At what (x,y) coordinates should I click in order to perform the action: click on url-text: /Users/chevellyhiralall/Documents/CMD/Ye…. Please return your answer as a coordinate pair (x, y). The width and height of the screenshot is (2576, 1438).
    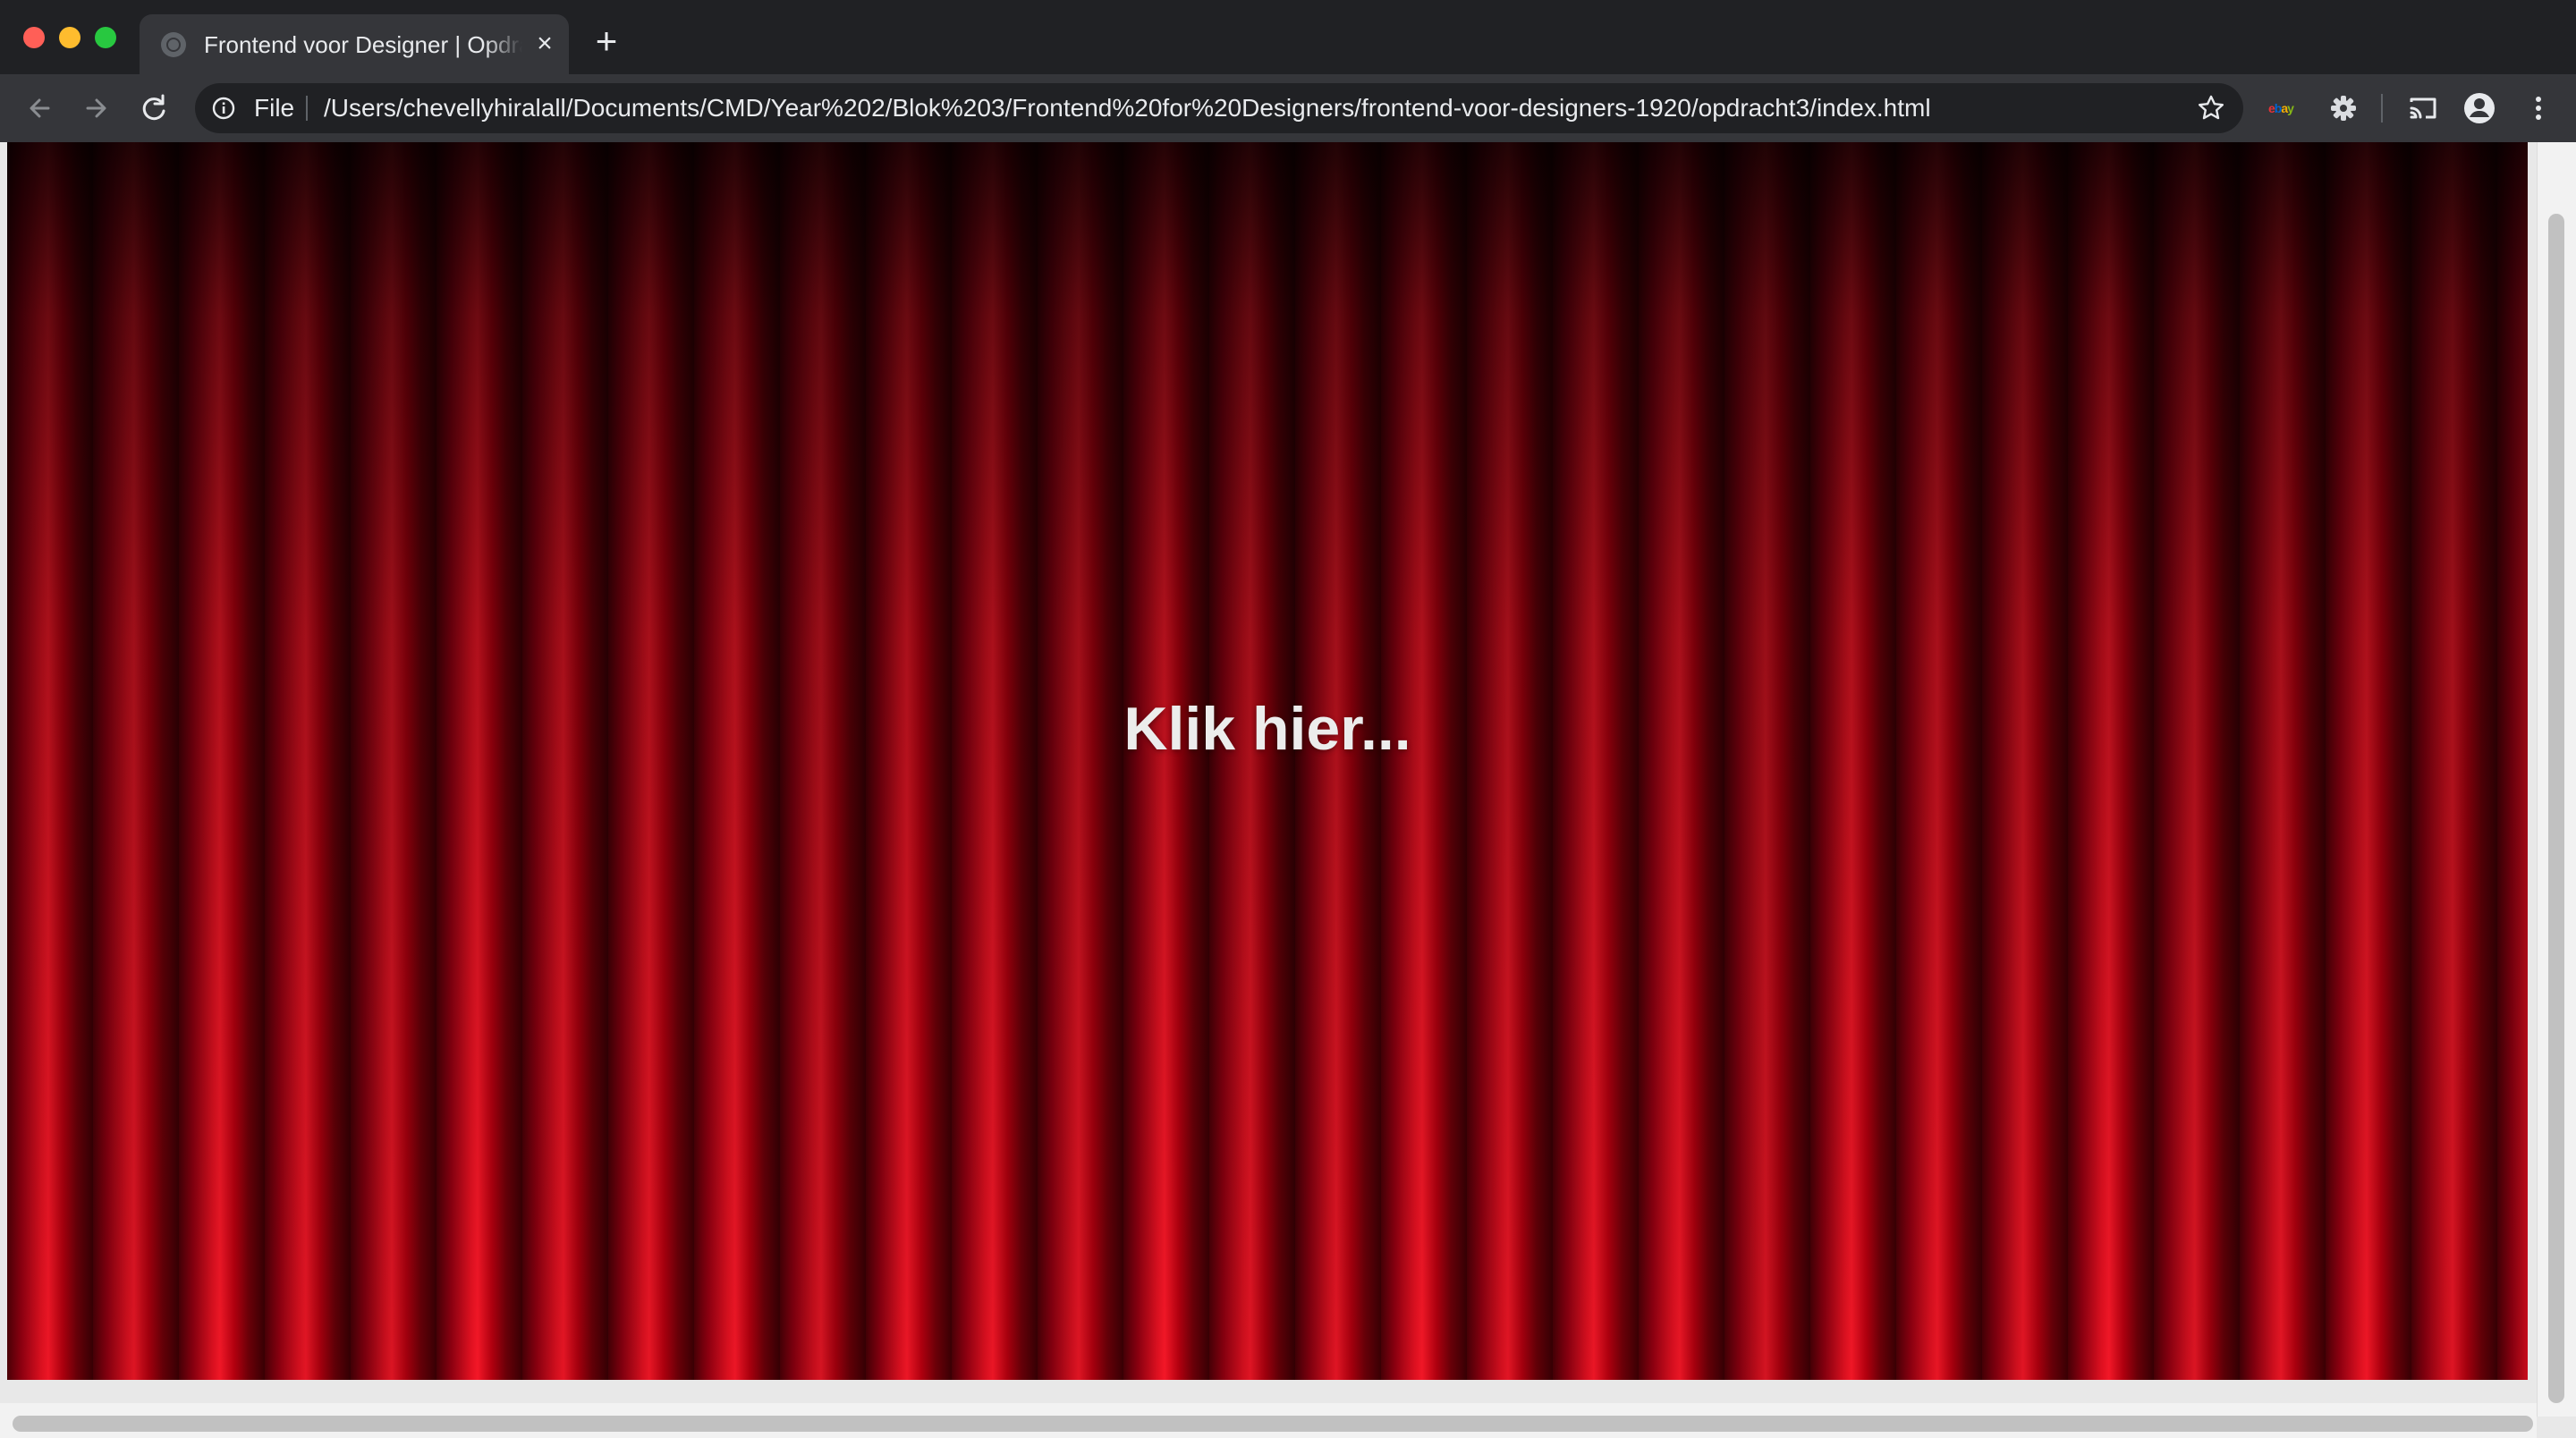
    Looking at the image, I should click on (1218, 108).